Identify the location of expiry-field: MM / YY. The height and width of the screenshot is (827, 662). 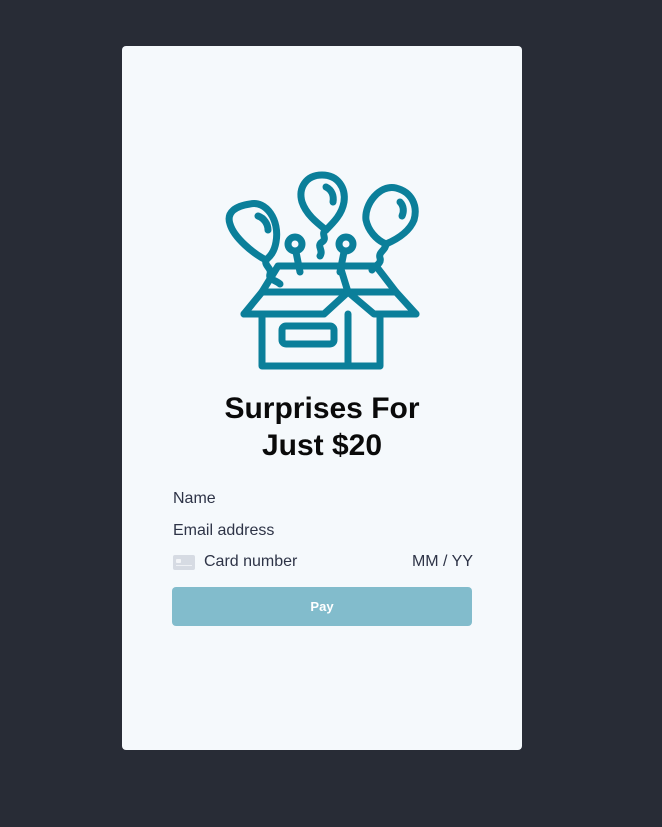
(442, 562).